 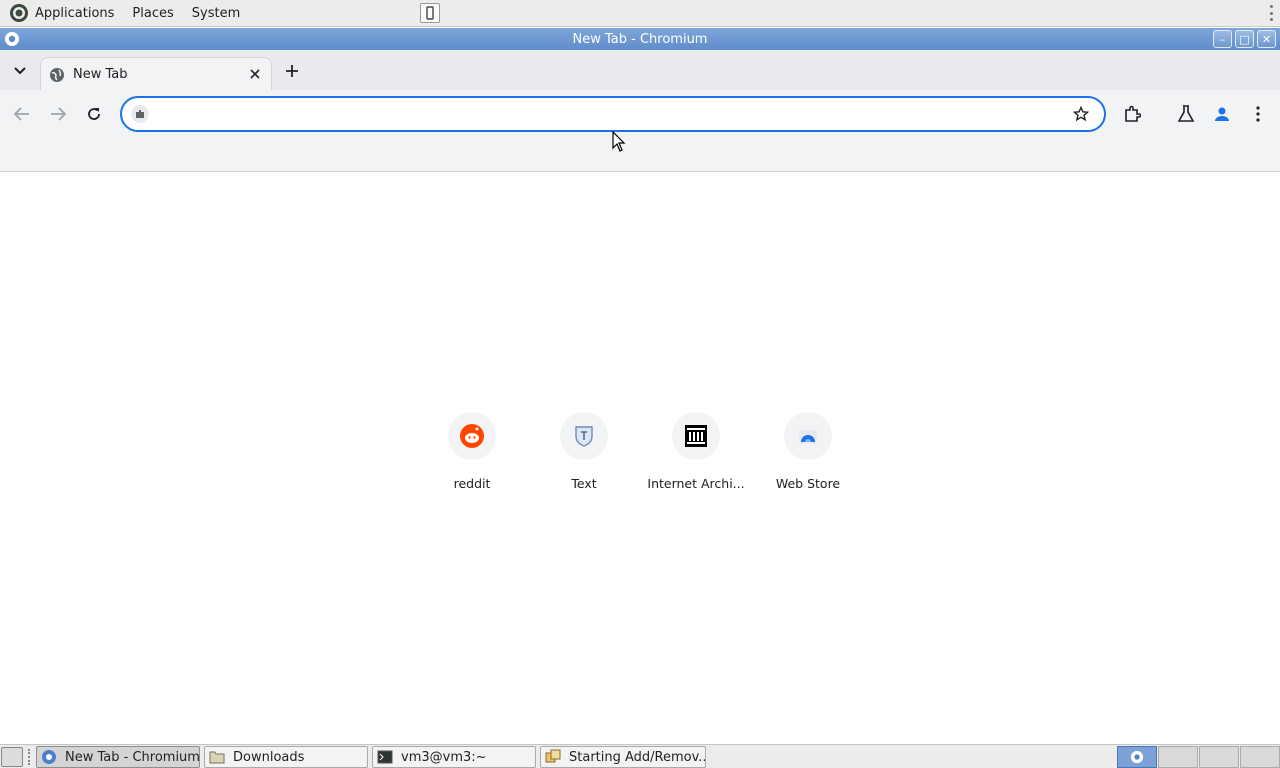 I want to click on plus-icon, so click(x=292, y=71).